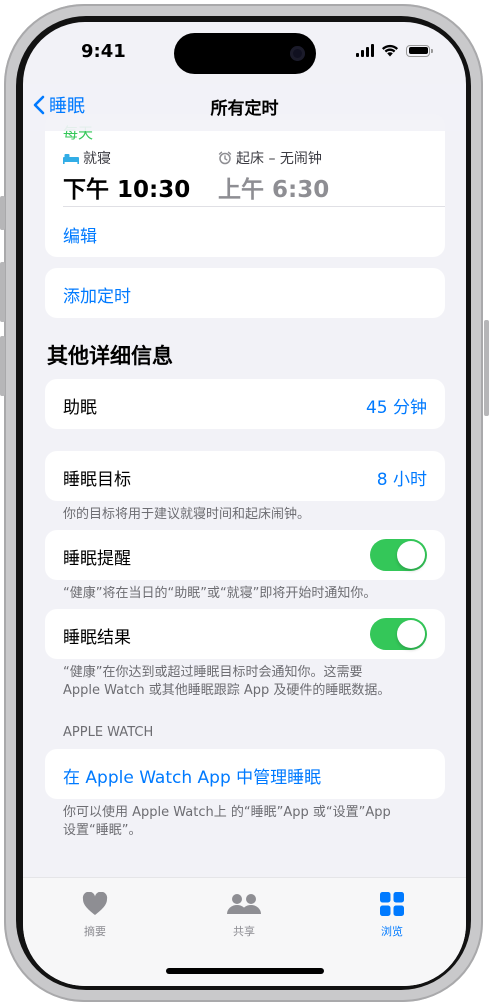 The width and height of the screenshot is (489, 1008). What do you see at coordinates (402, 477) in the screenshot?
I see `sleep-goal-value: 8 小时` at bounding box center [402, 477].